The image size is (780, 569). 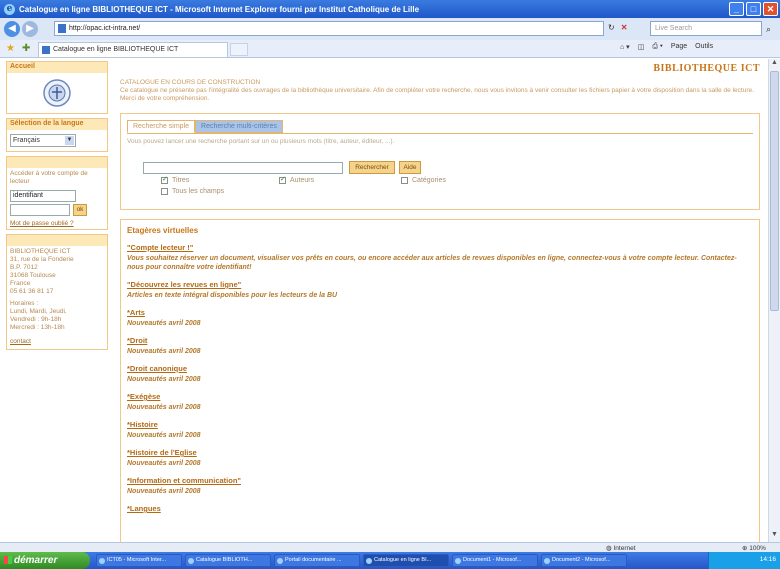 I want to click on feeds-icon: ◫, so click(x=641, y=47).